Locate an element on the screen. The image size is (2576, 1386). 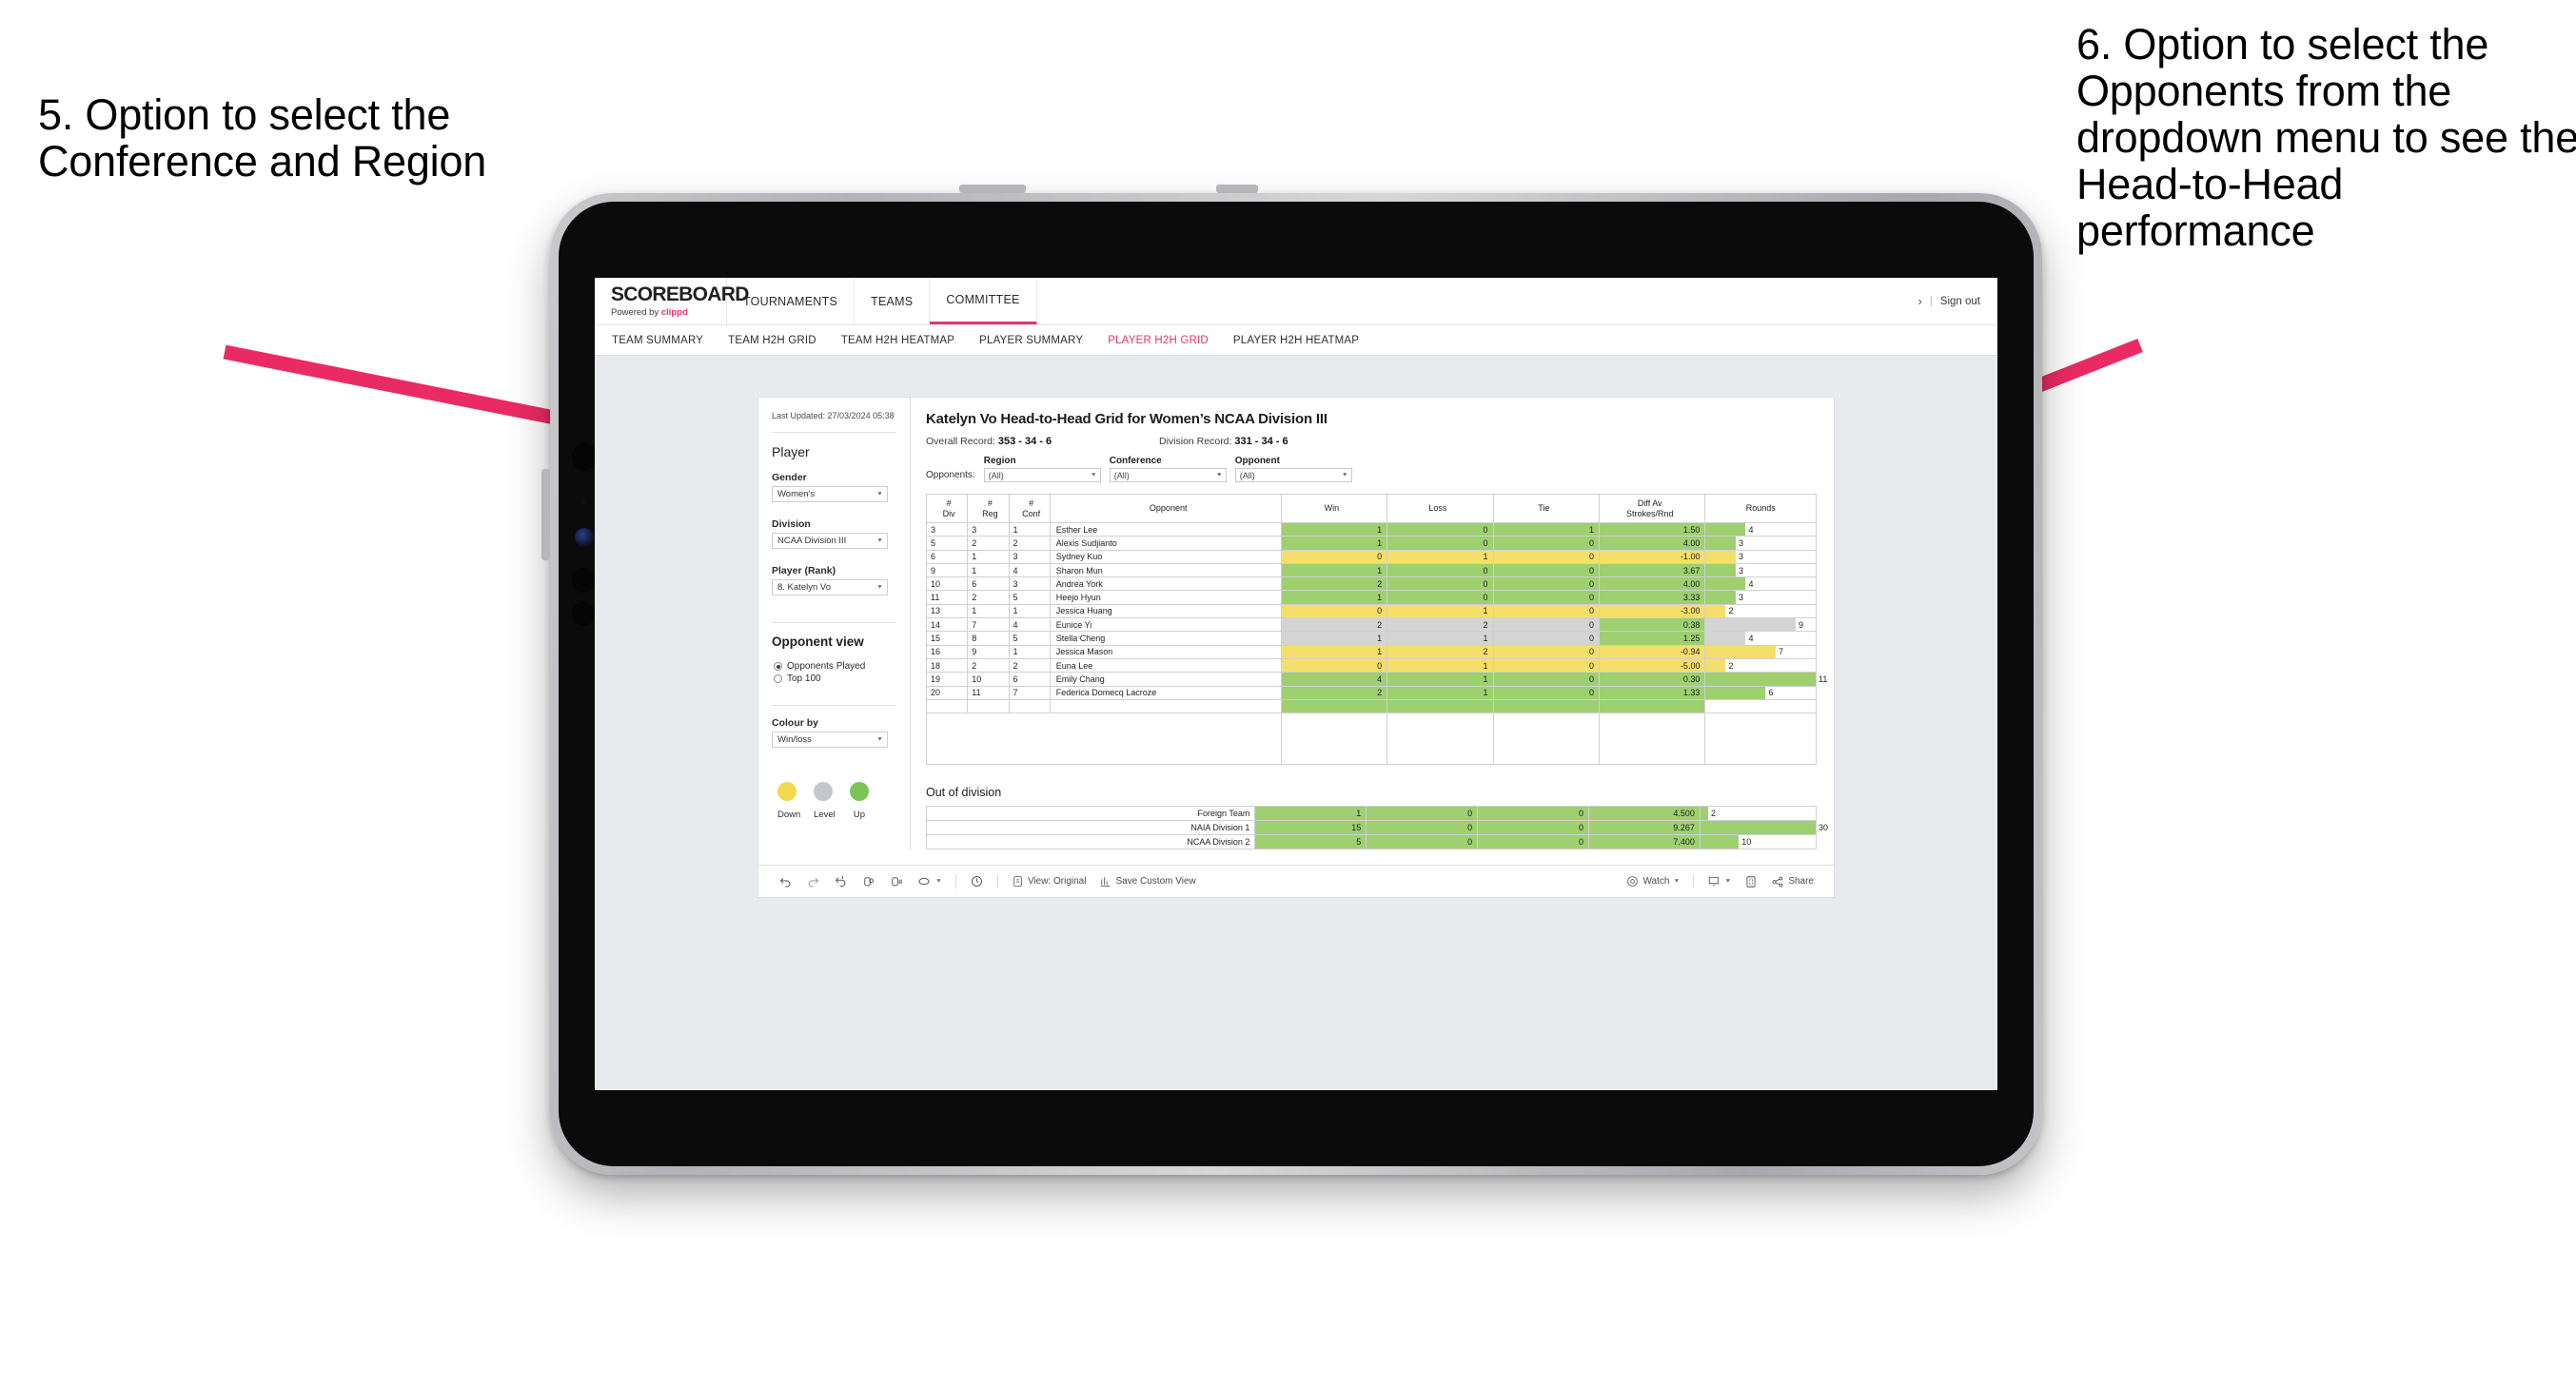
table-row: 13 1 1 Jessica Huang 0 1 0 -3.00 2 is located at coordinates (1371, 611).